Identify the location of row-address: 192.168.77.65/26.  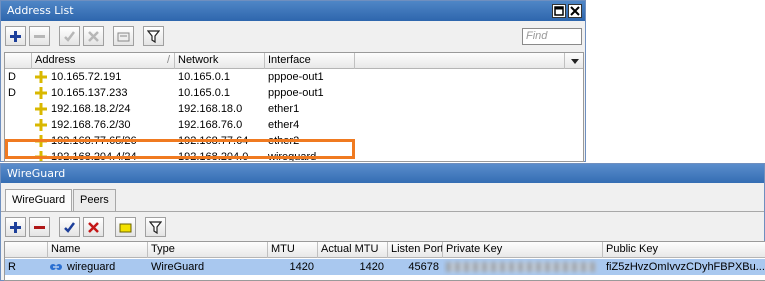
(94, 141).